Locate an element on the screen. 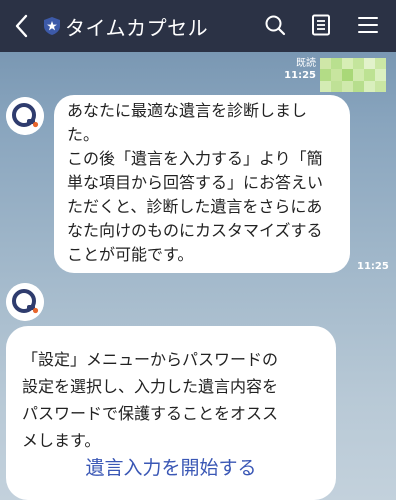  message-line: 単な項目から回答する」にお答えい is located at coordinates (195, 182).